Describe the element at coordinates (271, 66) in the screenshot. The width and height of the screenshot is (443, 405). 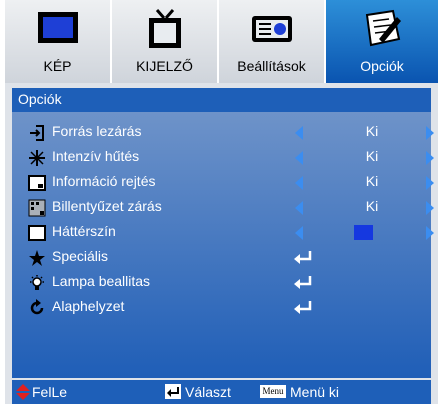
I see `tab-label: Beállítások` at that location.